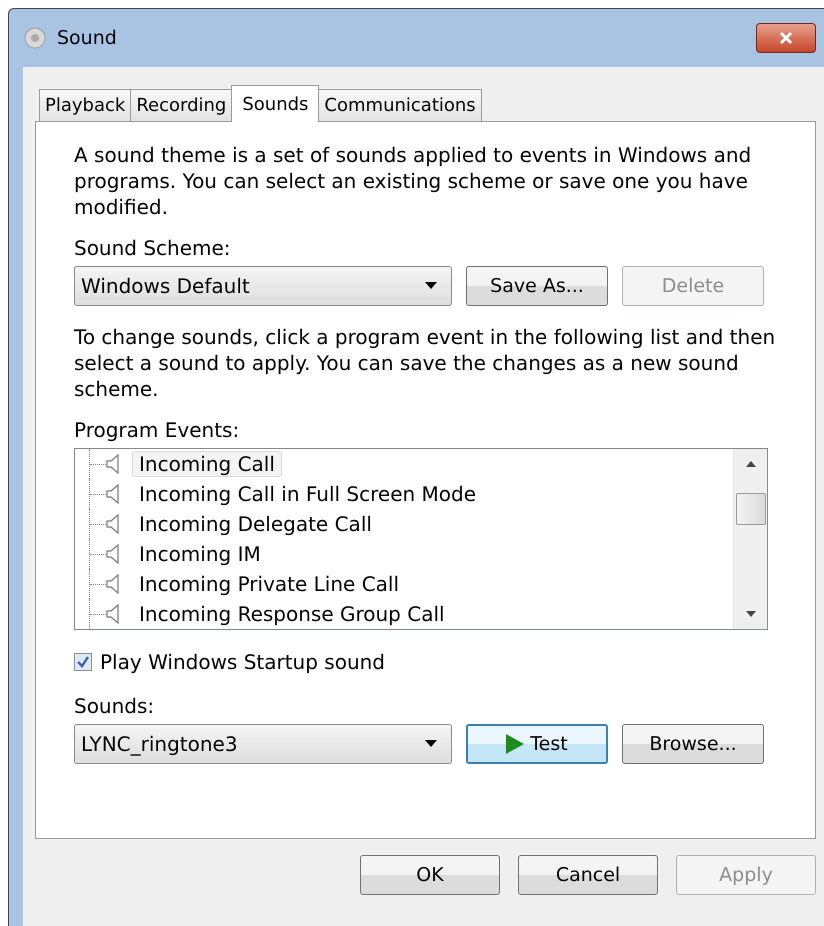  What do you see at coordinates (200, 554) in the screenshot?
I see `event-item: Incoming IM` at bounding box center [200, 554].